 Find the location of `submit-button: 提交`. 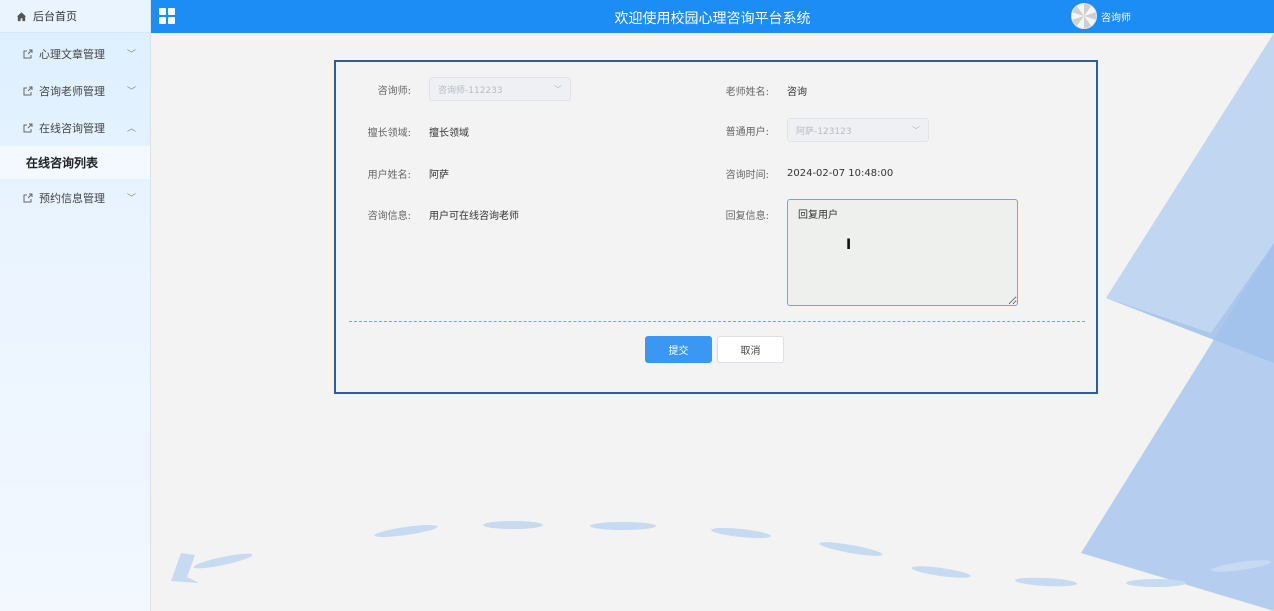

submit-button: 提交 is located at coordinates (678, 349).